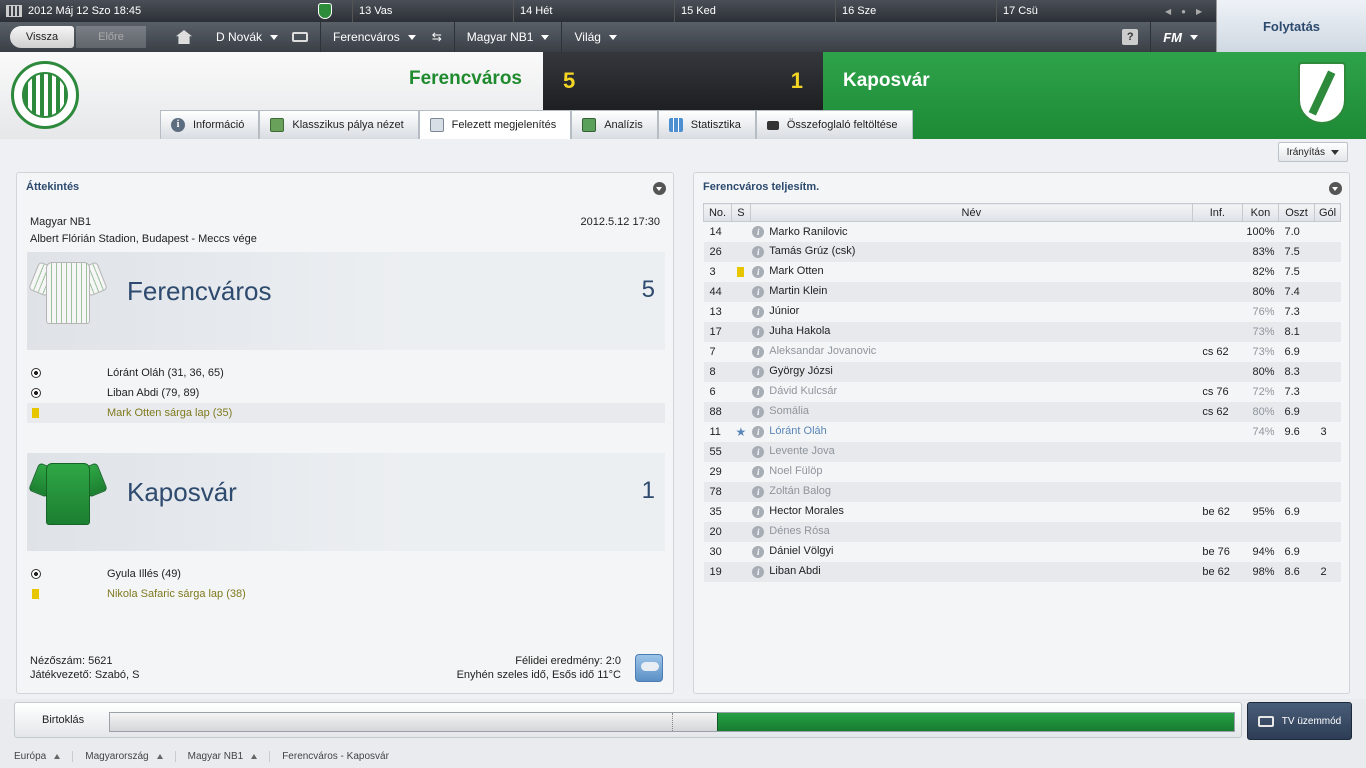 The image size is (1366, 768). Describe the element at coordinates (84, 675) in the screenshot. I see `referee: Játékvezető: Szabó, S` at that location.